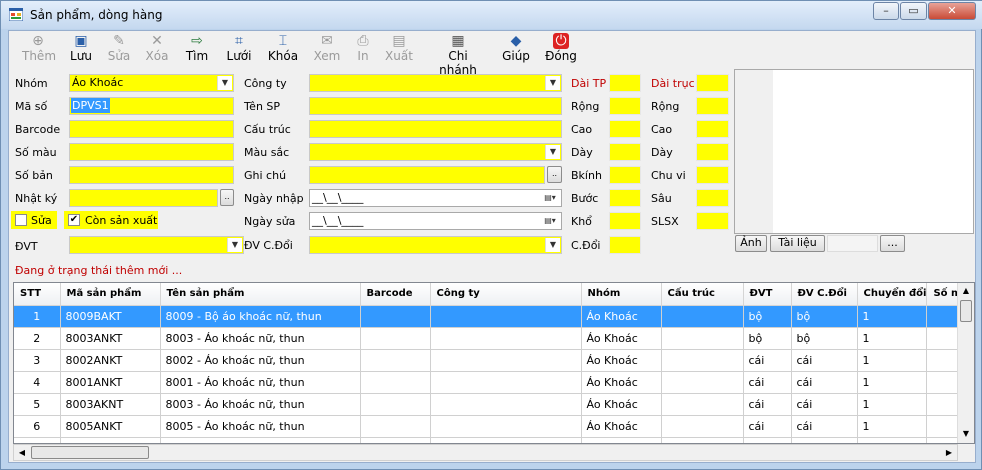  I want to click on table-cell: Mặc nhà, so click(621, 440).